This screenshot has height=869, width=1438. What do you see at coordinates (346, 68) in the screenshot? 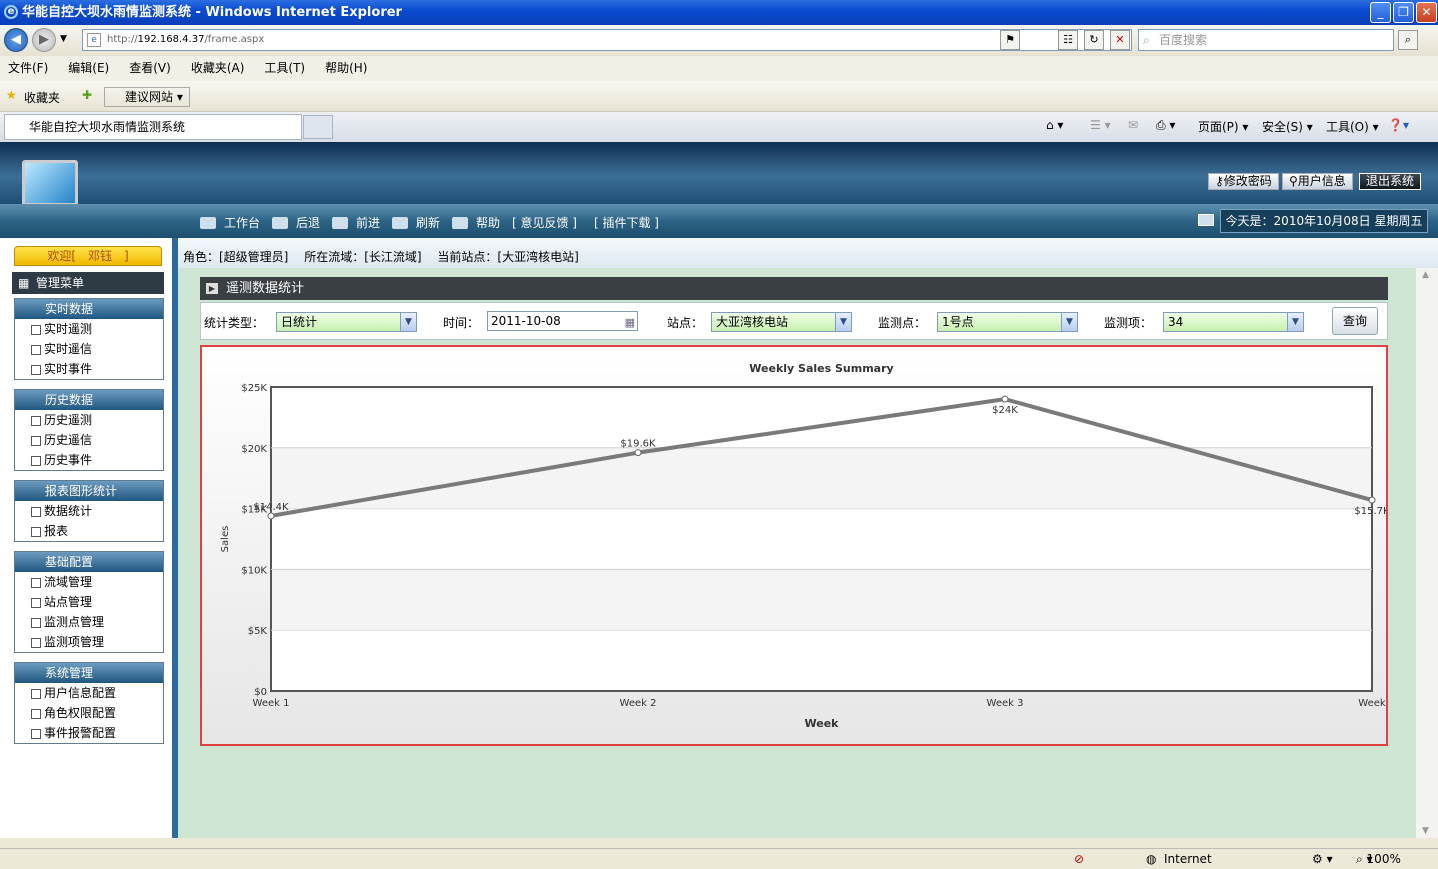
I see `menu-help: 帮助(H)` at bounding box center [346, 68].